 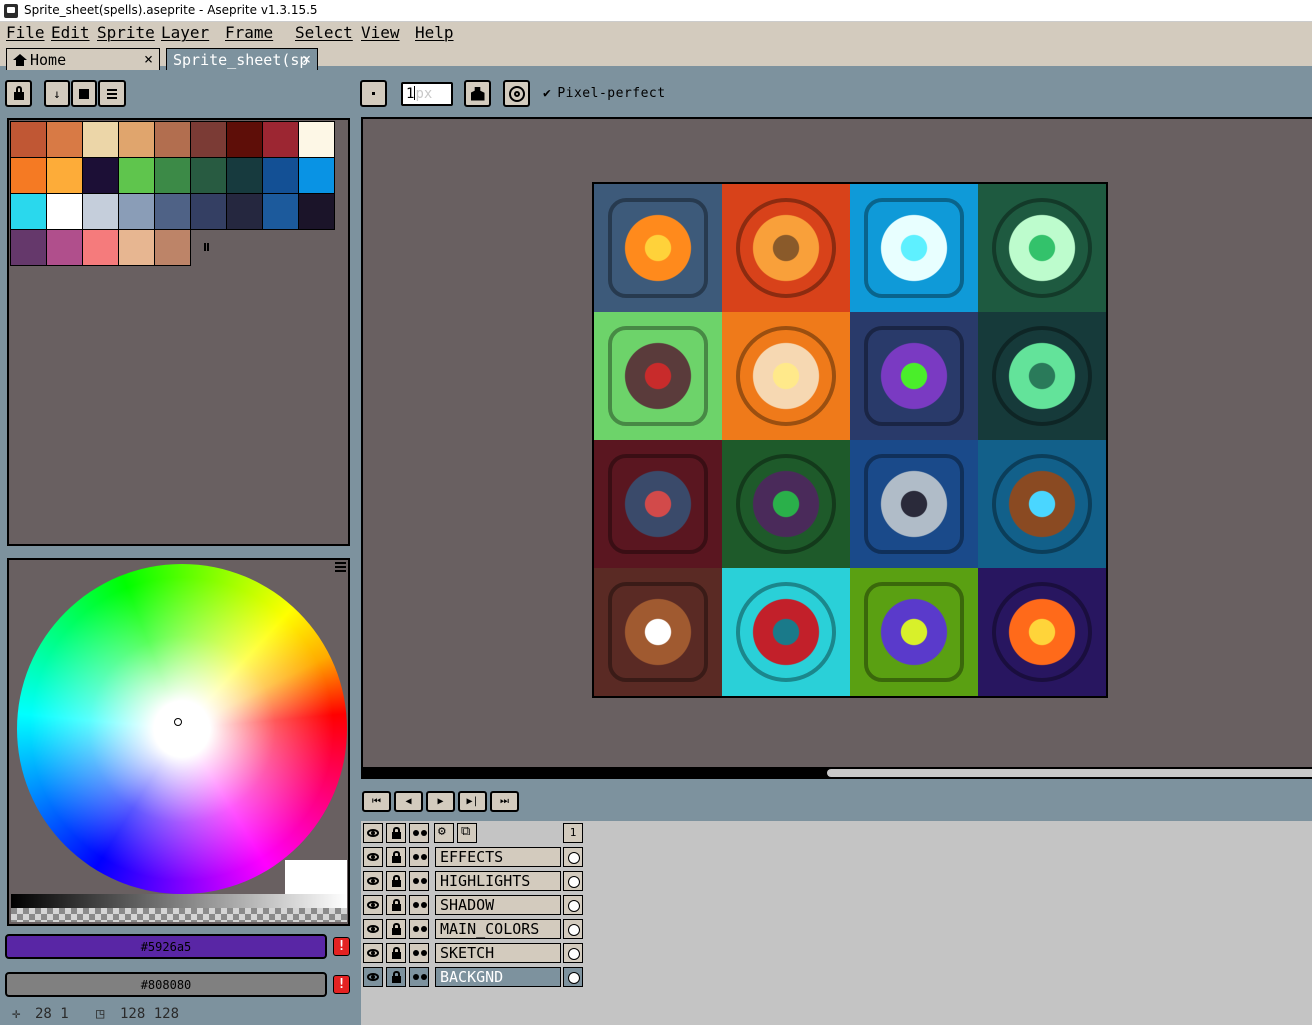 What do you see at coordinates (498, 953) in the screenshot?
I see `layer-name: SKETCH` at bounding box center [498, 953].